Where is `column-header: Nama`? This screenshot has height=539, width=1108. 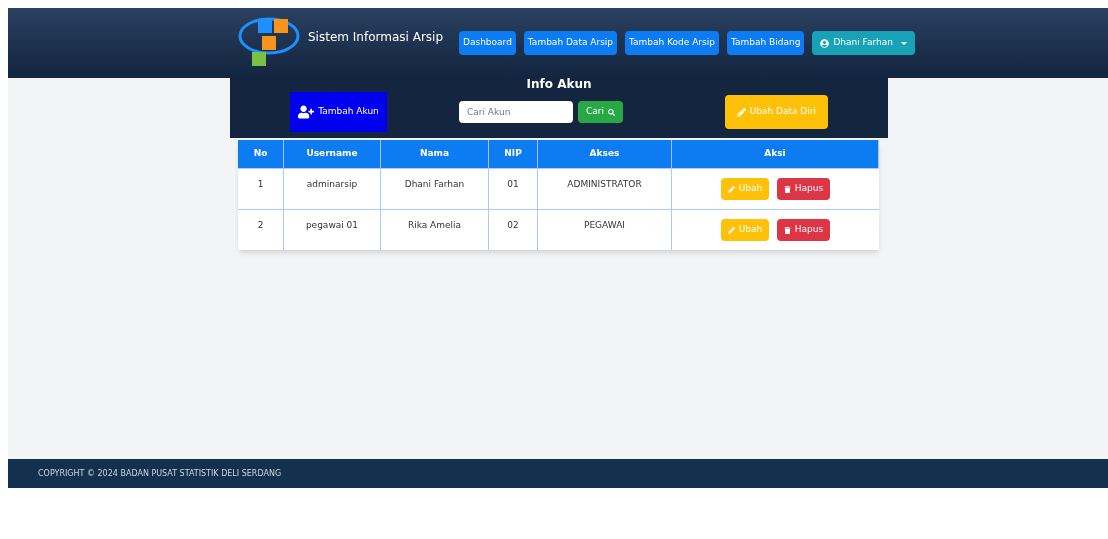
column-header: Nama is located at coordinates (435, 154).